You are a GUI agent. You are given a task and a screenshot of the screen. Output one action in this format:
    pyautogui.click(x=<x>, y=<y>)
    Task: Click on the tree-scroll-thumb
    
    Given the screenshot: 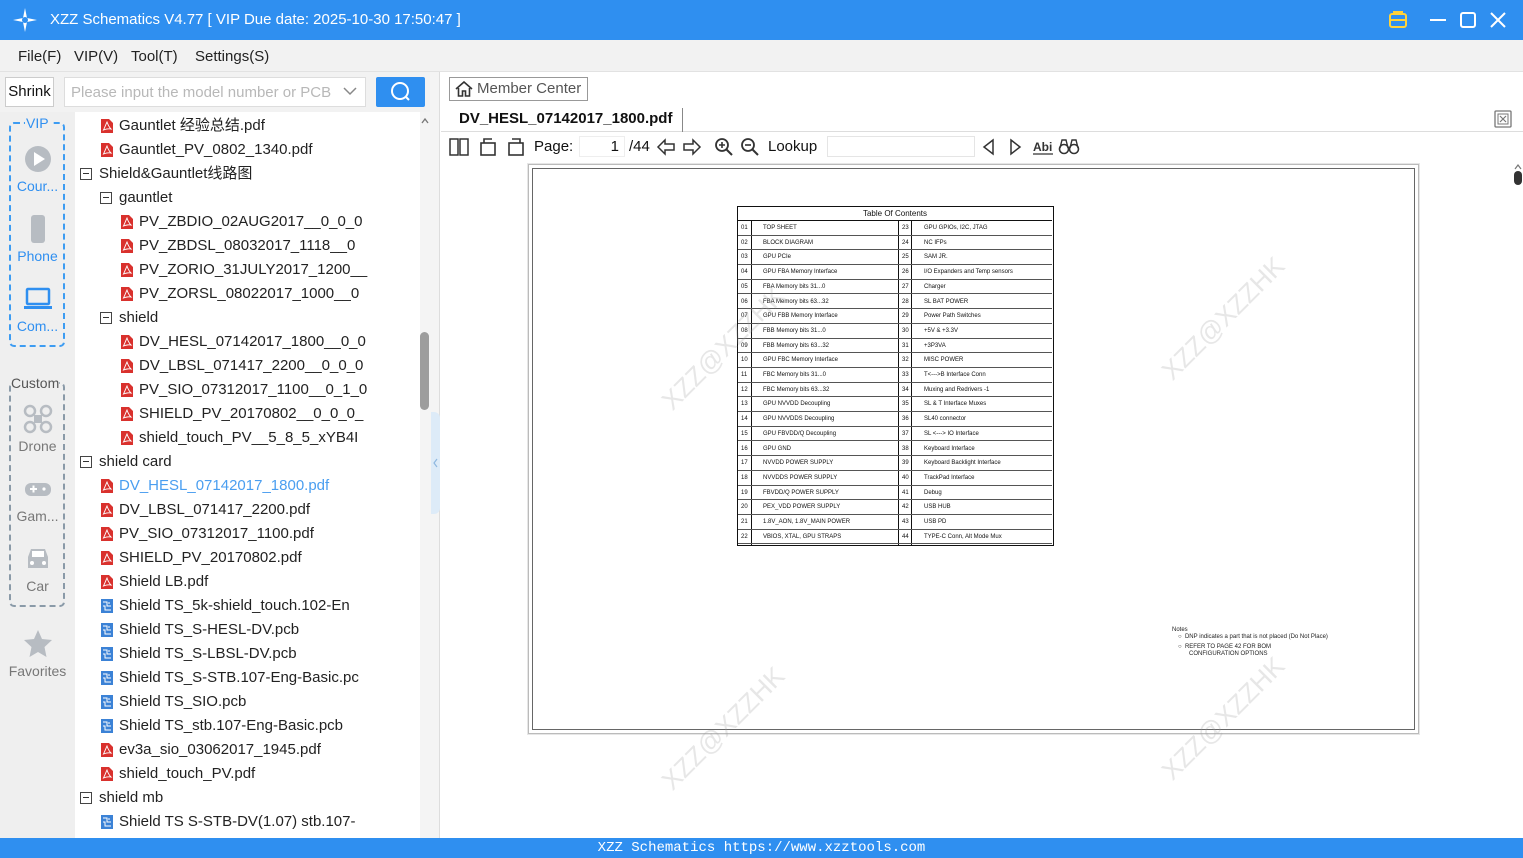 What is the action you would take?
    pyautogui.click(x=424, y=371)
    